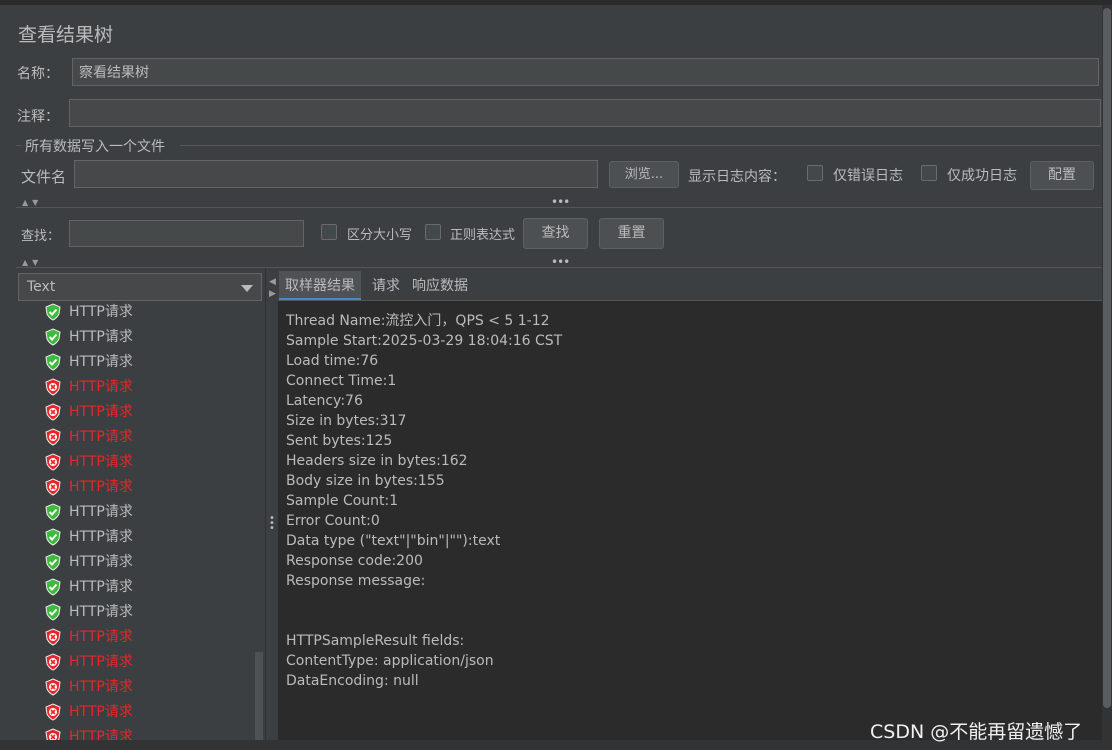 The width and height of the screenshot is (1112, 750). Describe the element at coordinates (976, 732) in the screenshot. I see `watermark-text: CSDN @不能再留遗憾了` at that location.